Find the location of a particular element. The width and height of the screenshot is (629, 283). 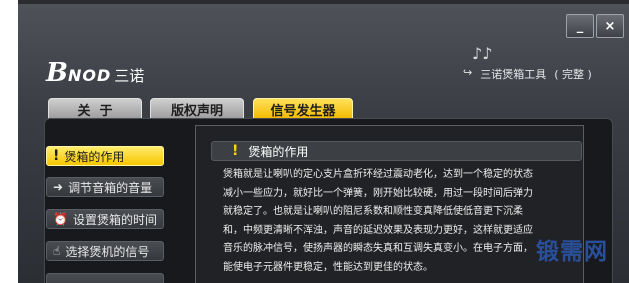

sidebar-item-label: 设置煲箱的时间 is located at coordinates (114, 219).